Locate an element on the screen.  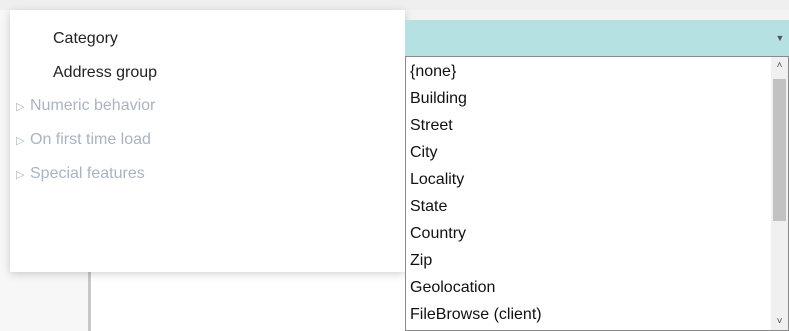
section-numeric-behavior: ▷ Numeric behavior is located at coordinates (85, 106).